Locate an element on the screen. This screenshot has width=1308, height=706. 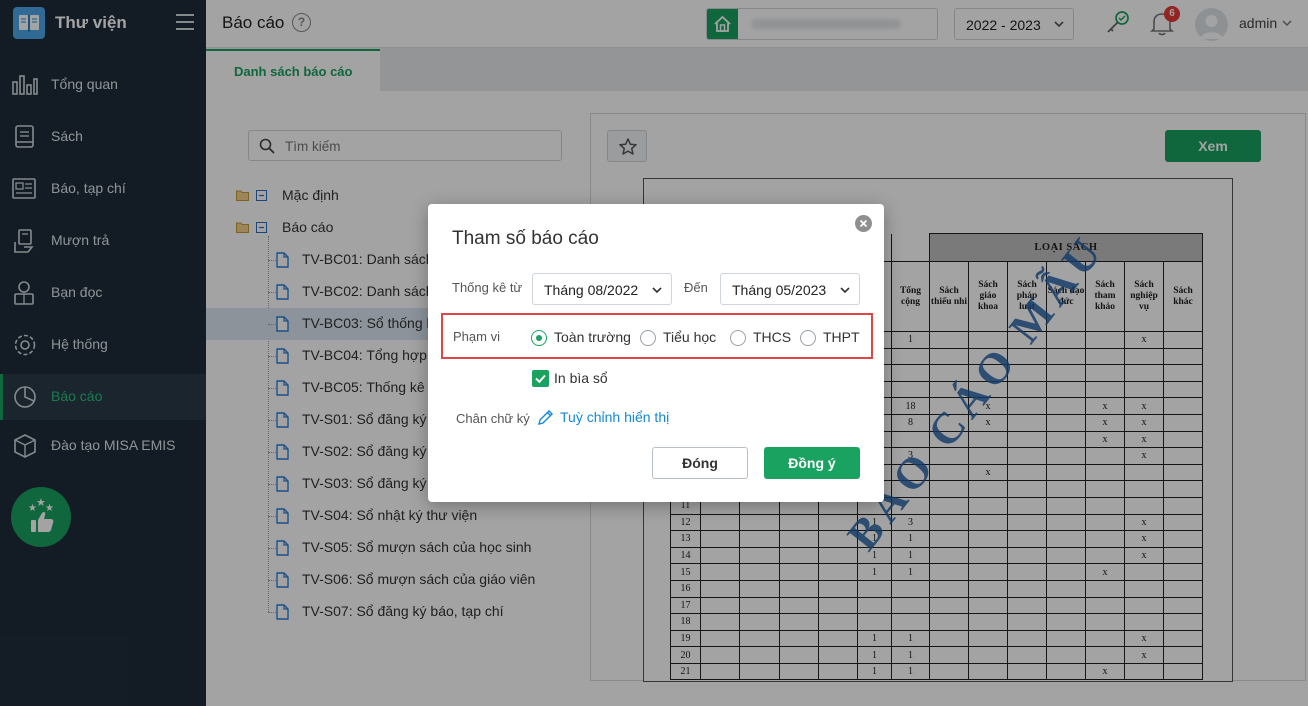
scope-highlight-box: Phạm vi Toàn trường Tiểu học THCS THPT is located at coordinates (657, 336).